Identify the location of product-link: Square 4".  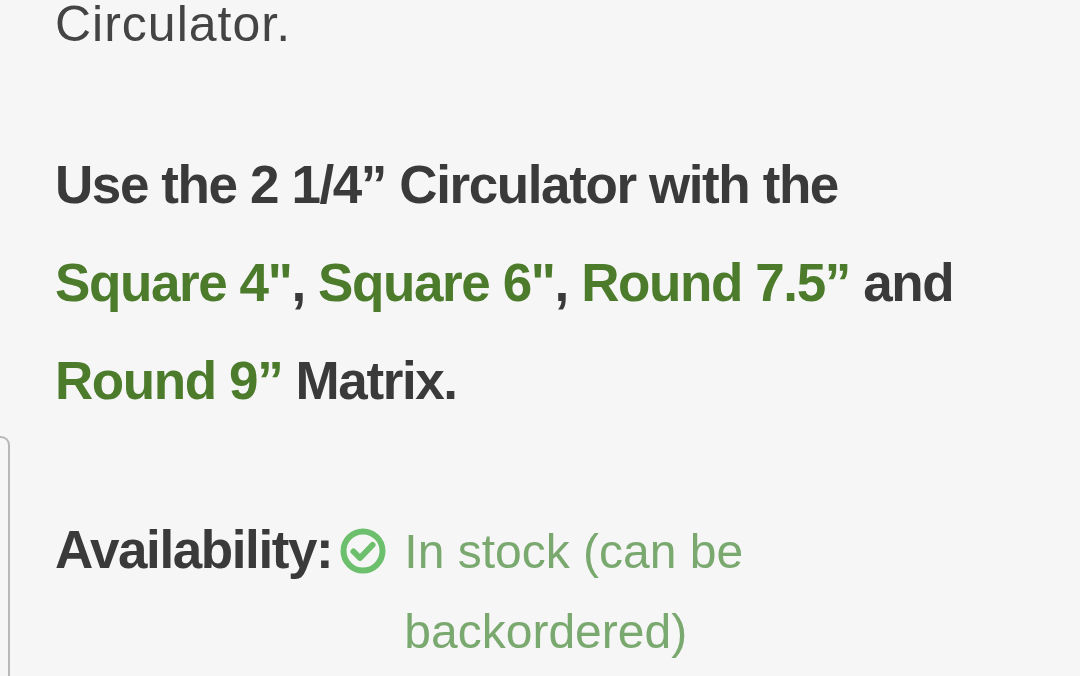
(173, 282).